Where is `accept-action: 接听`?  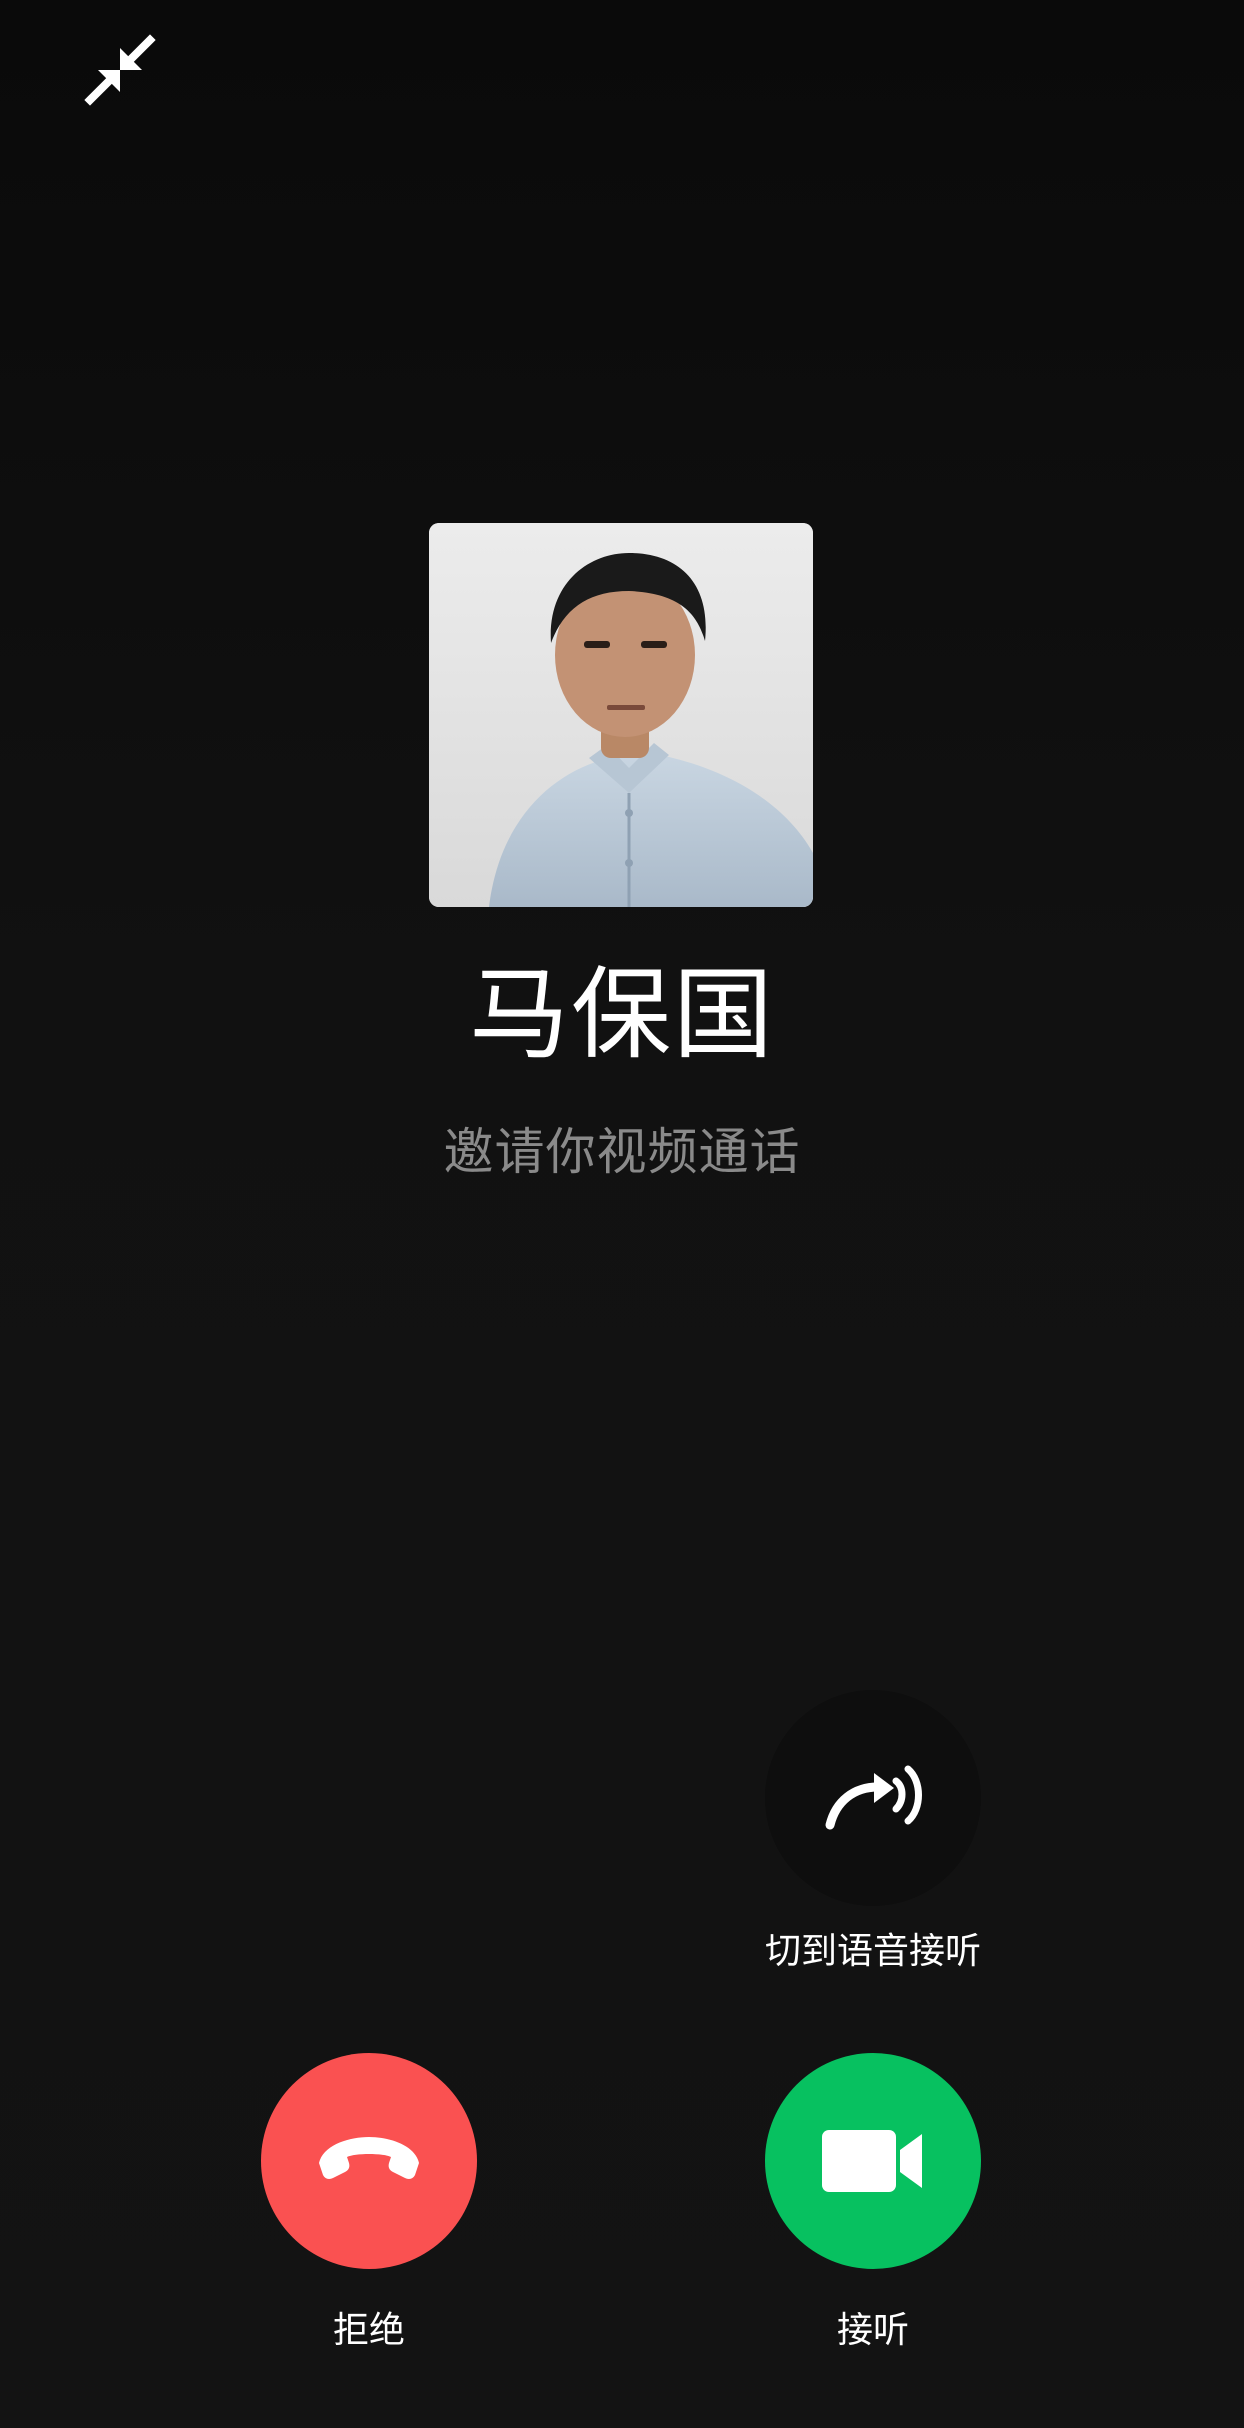
accept-action: 接听 is located at coordinates (873, 2203).